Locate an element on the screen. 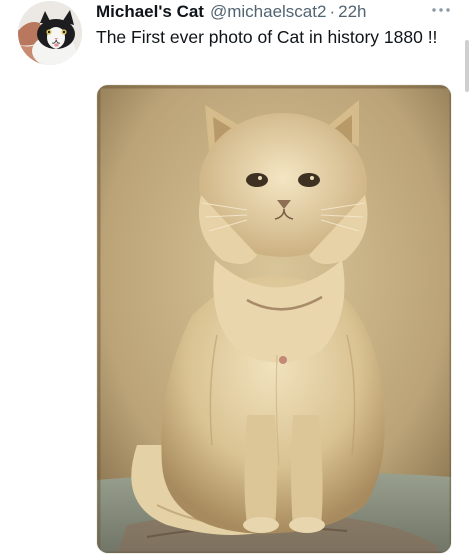 The image size is (474, 557). cat-avatar-image is located at coordinates (50, 33).